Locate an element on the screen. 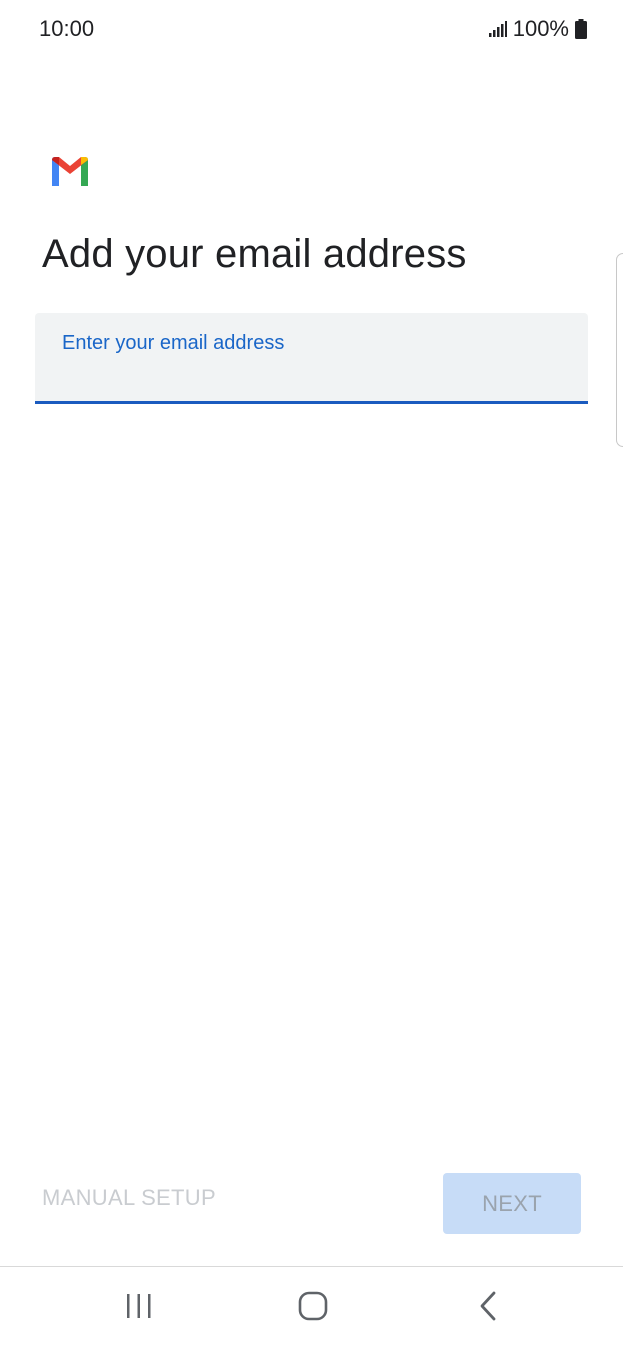 The height and width of the screenshot is (1349, 623). email-input is located at coordinates (312, 375).